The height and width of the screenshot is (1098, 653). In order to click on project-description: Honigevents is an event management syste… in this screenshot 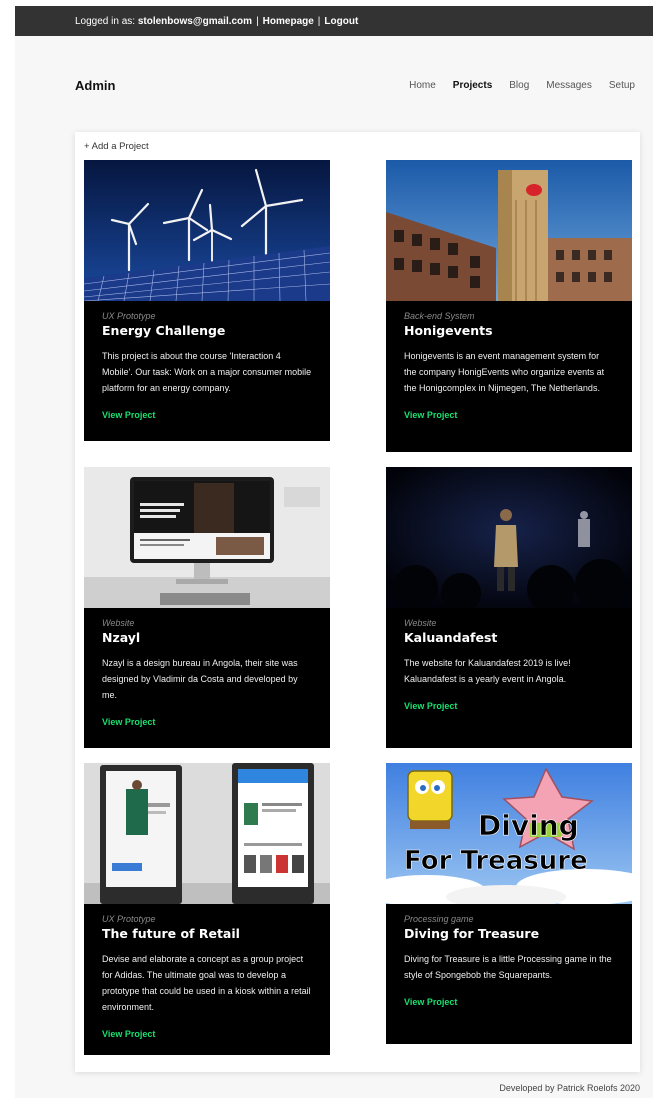, I will do `click(504, 372)`.